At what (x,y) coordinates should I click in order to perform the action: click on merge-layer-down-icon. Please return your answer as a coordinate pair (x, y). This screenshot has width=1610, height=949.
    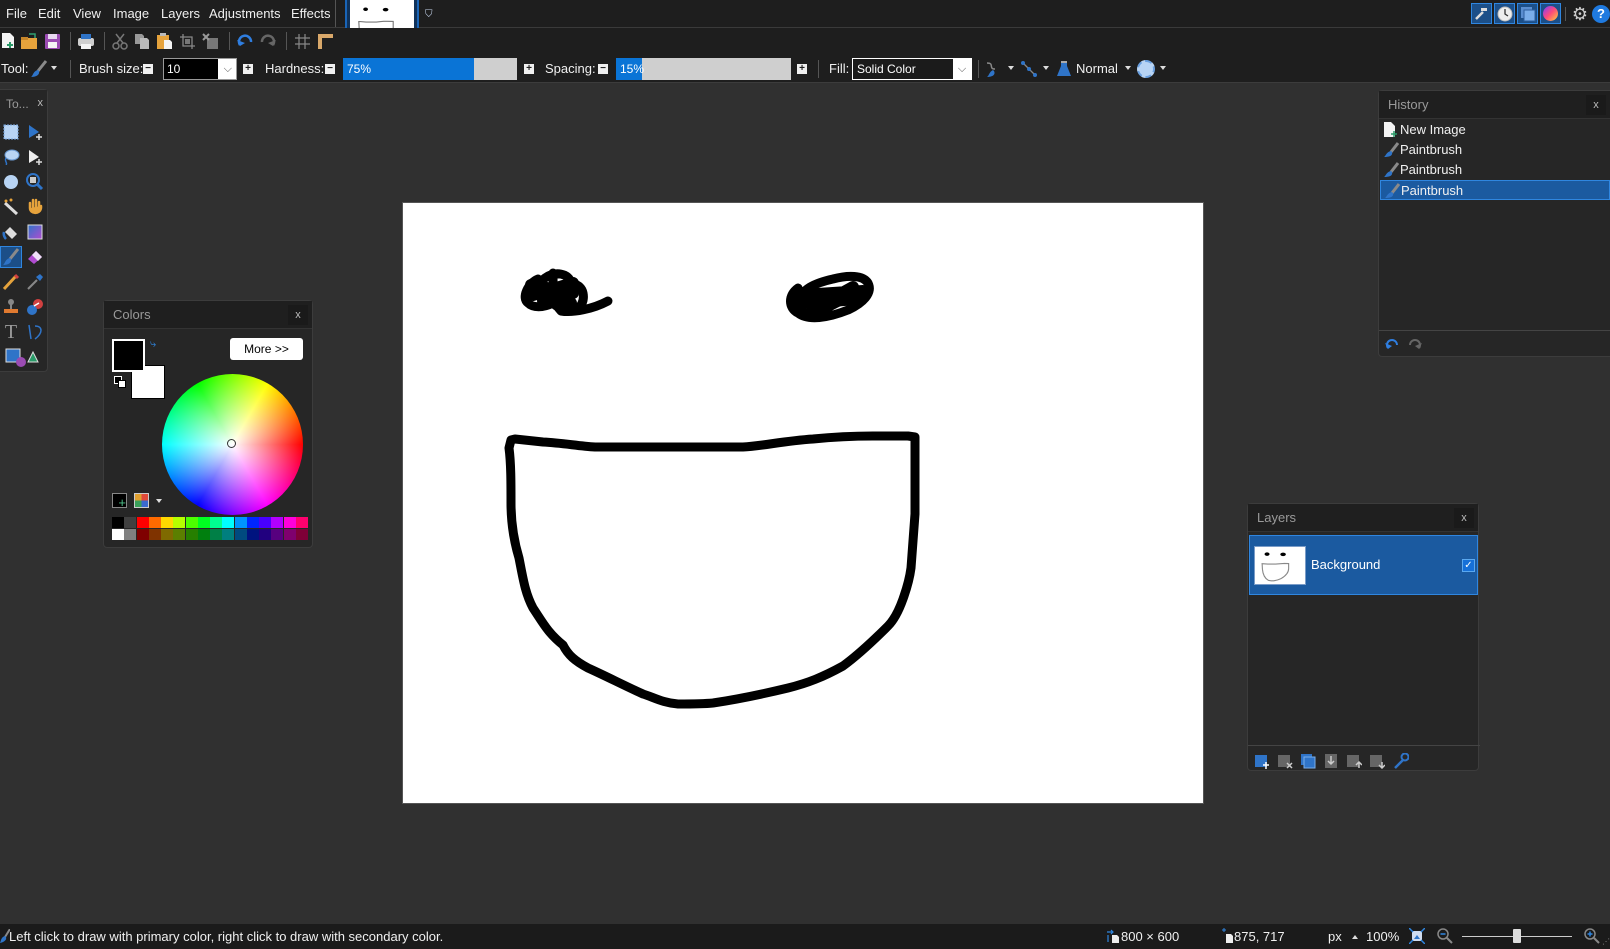
    Looking at the image, I should click on (1331, 761).